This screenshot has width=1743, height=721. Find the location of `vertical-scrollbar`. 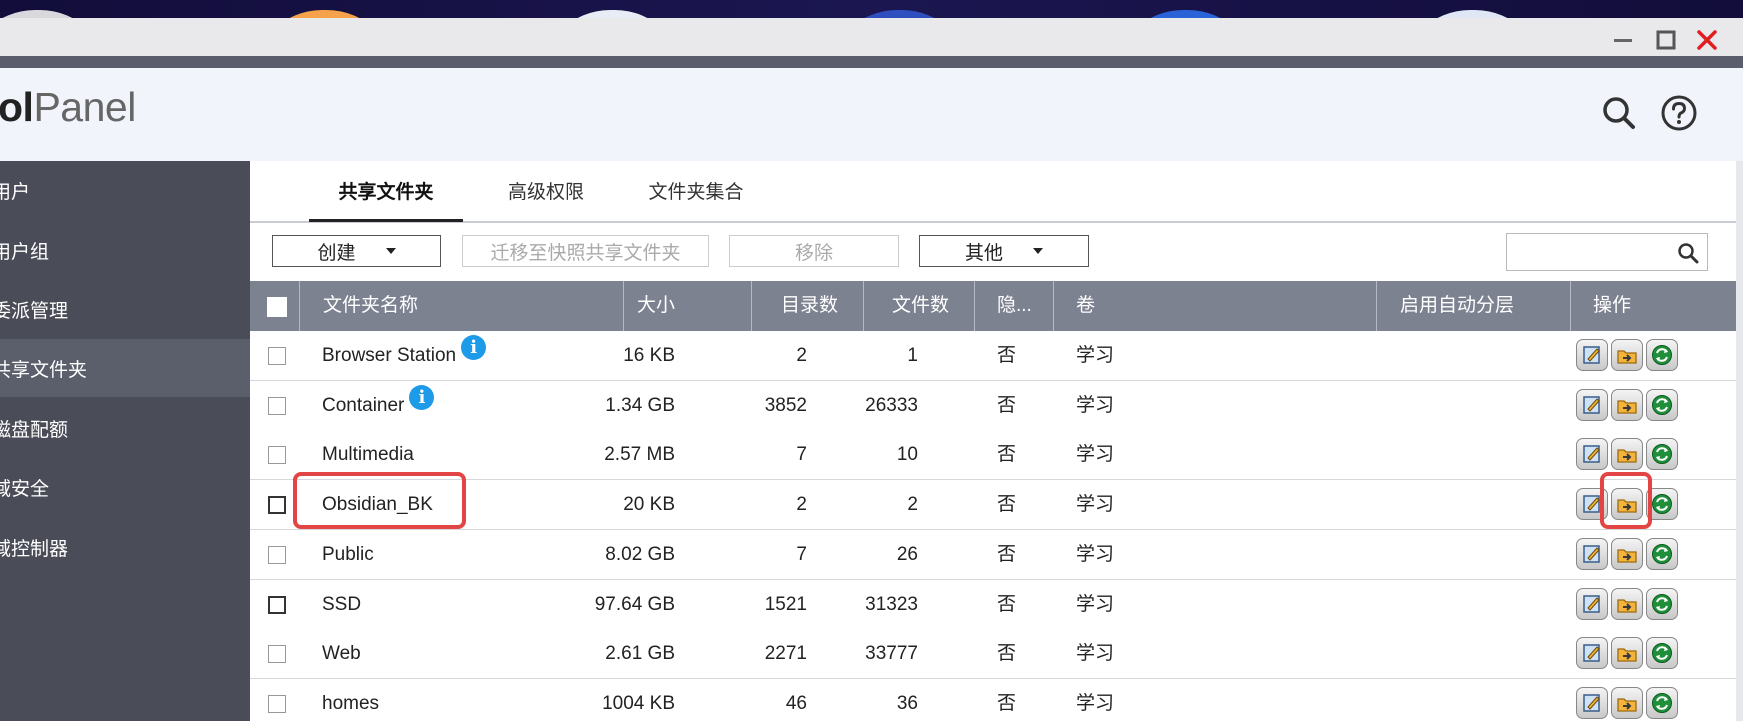

vertical-scrollbar is located at coordinates (1739, 441).